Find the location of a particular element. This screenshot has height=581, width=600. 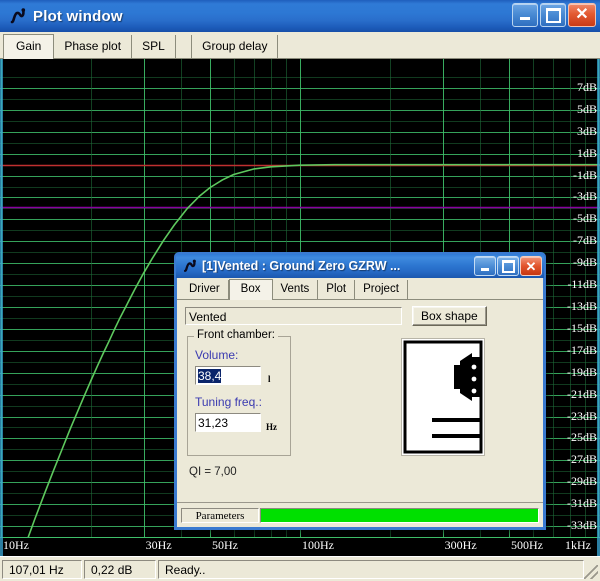

tab-gap is located at coordinates (184, 46).